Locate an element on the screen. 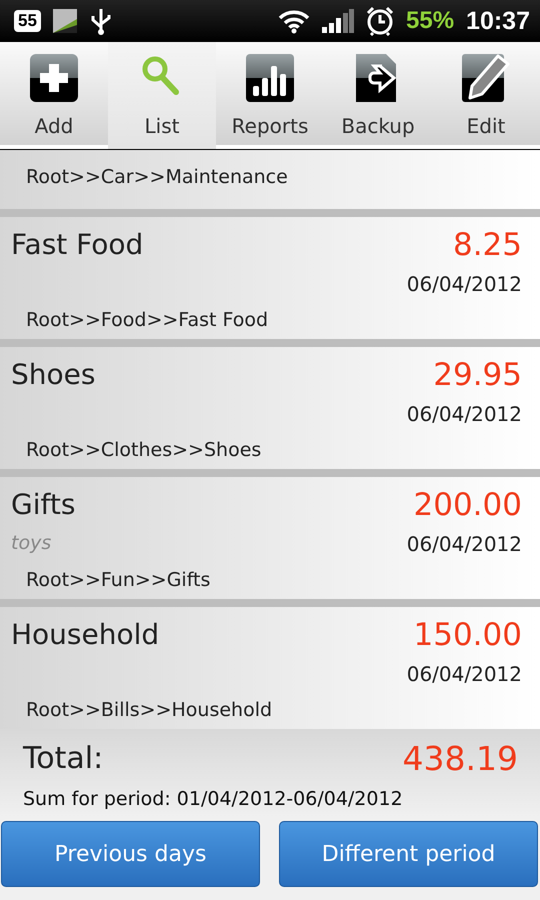 The image size is (540, 900). expense-name: Fast Food is located at coordinates (77, 245).